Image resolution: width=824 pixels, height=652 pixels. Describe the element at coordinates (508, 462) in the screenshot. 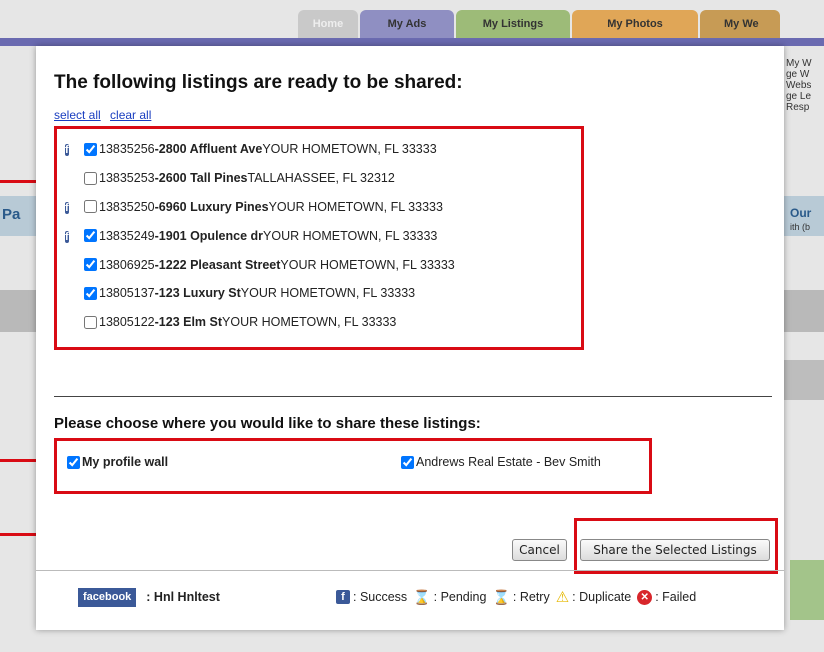

I see `target-label: Andrews Real Estate - Bev Smith` at that location.